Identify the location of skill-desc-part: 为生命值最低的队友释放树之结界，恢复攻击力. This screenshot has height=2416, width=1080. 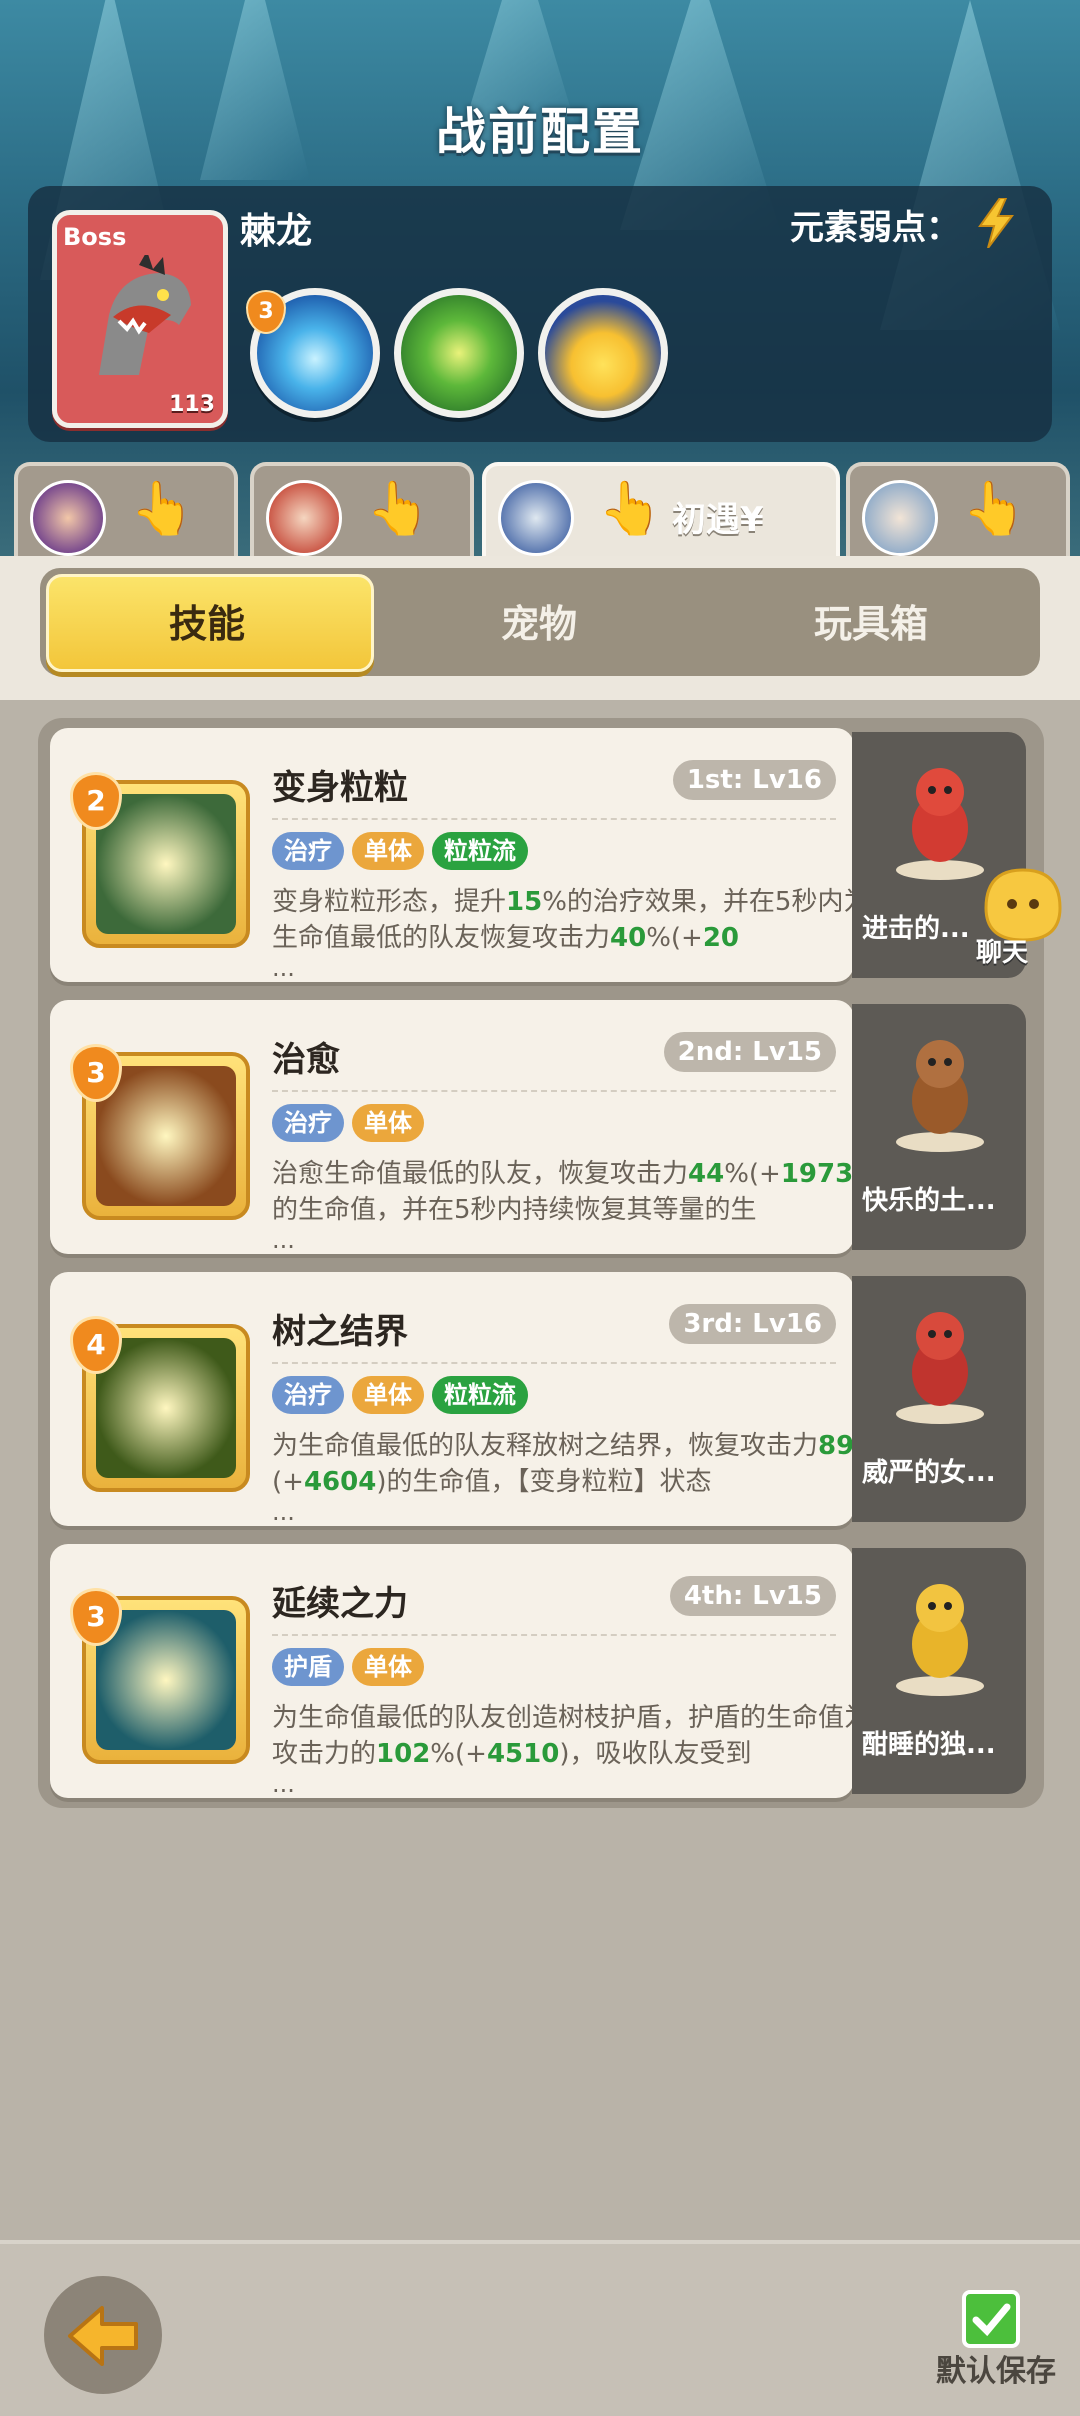
(545, 1446).